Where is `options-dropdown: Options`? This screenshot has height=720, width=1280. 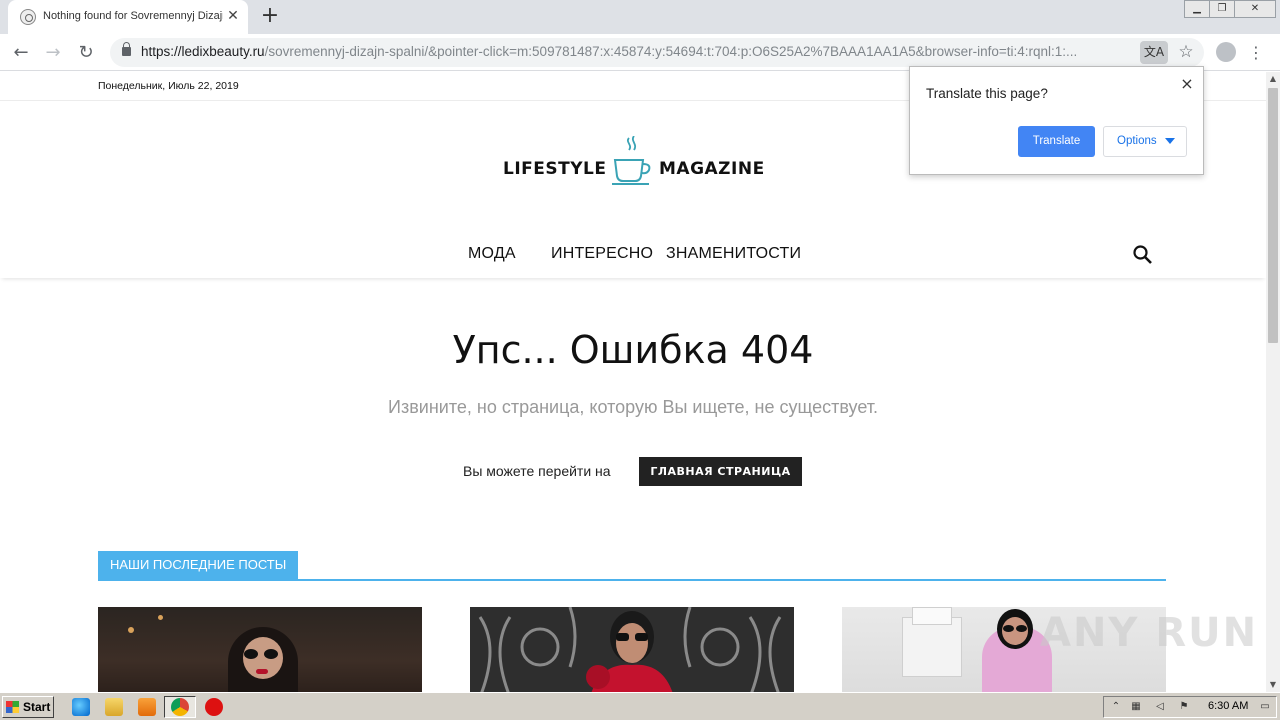 options-dropdown: Options is located at coordinates (1145, 141).